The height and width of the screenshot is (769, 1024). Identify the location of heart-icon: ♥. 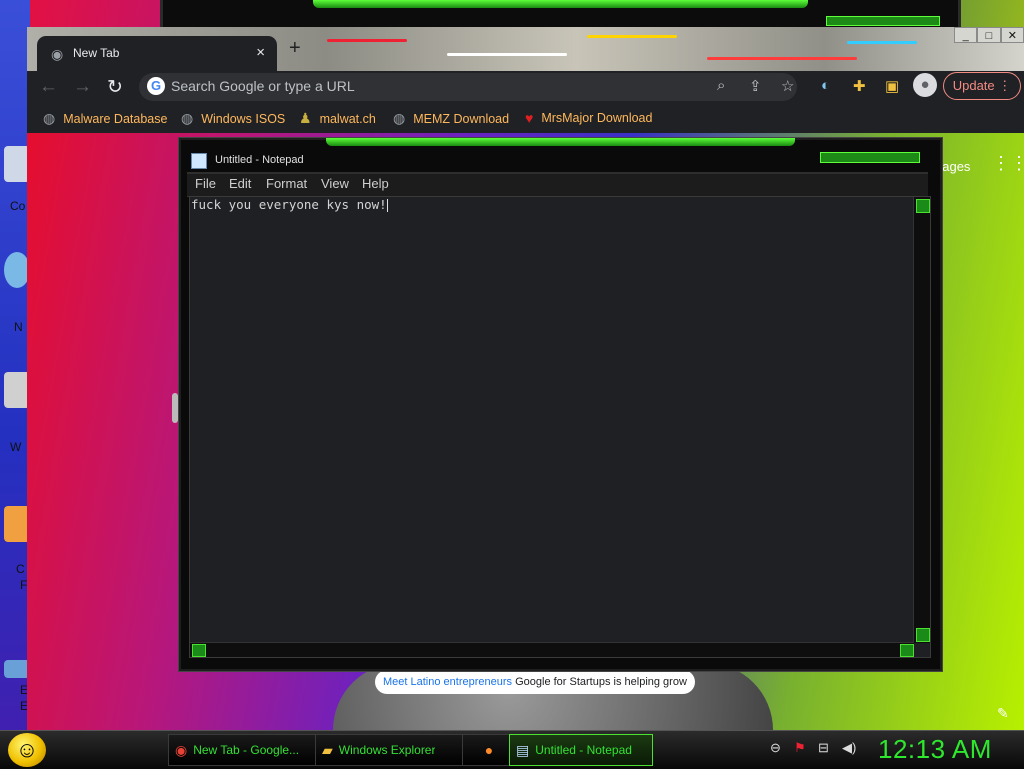
(529, 118).